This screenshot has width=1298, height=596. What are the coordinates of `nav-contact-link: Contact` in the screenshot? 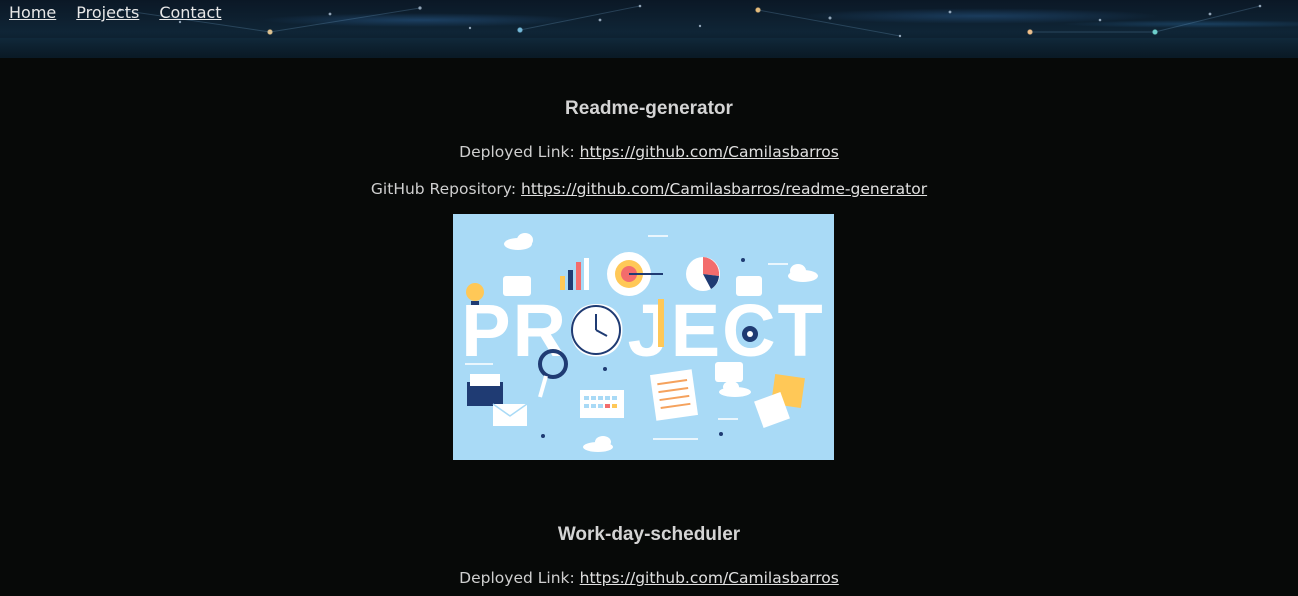 It's located at (190, 13).